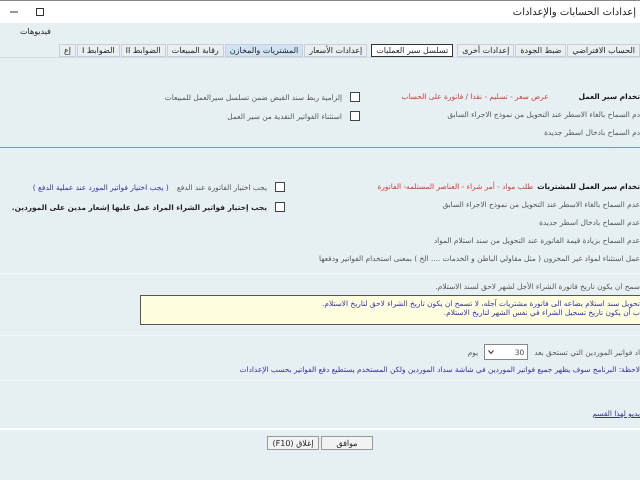 The image size is (640, 480). Describe the element at coordinates (195, 50) in the screenshot. I see `tab: رقابة المبيعات` at that location.